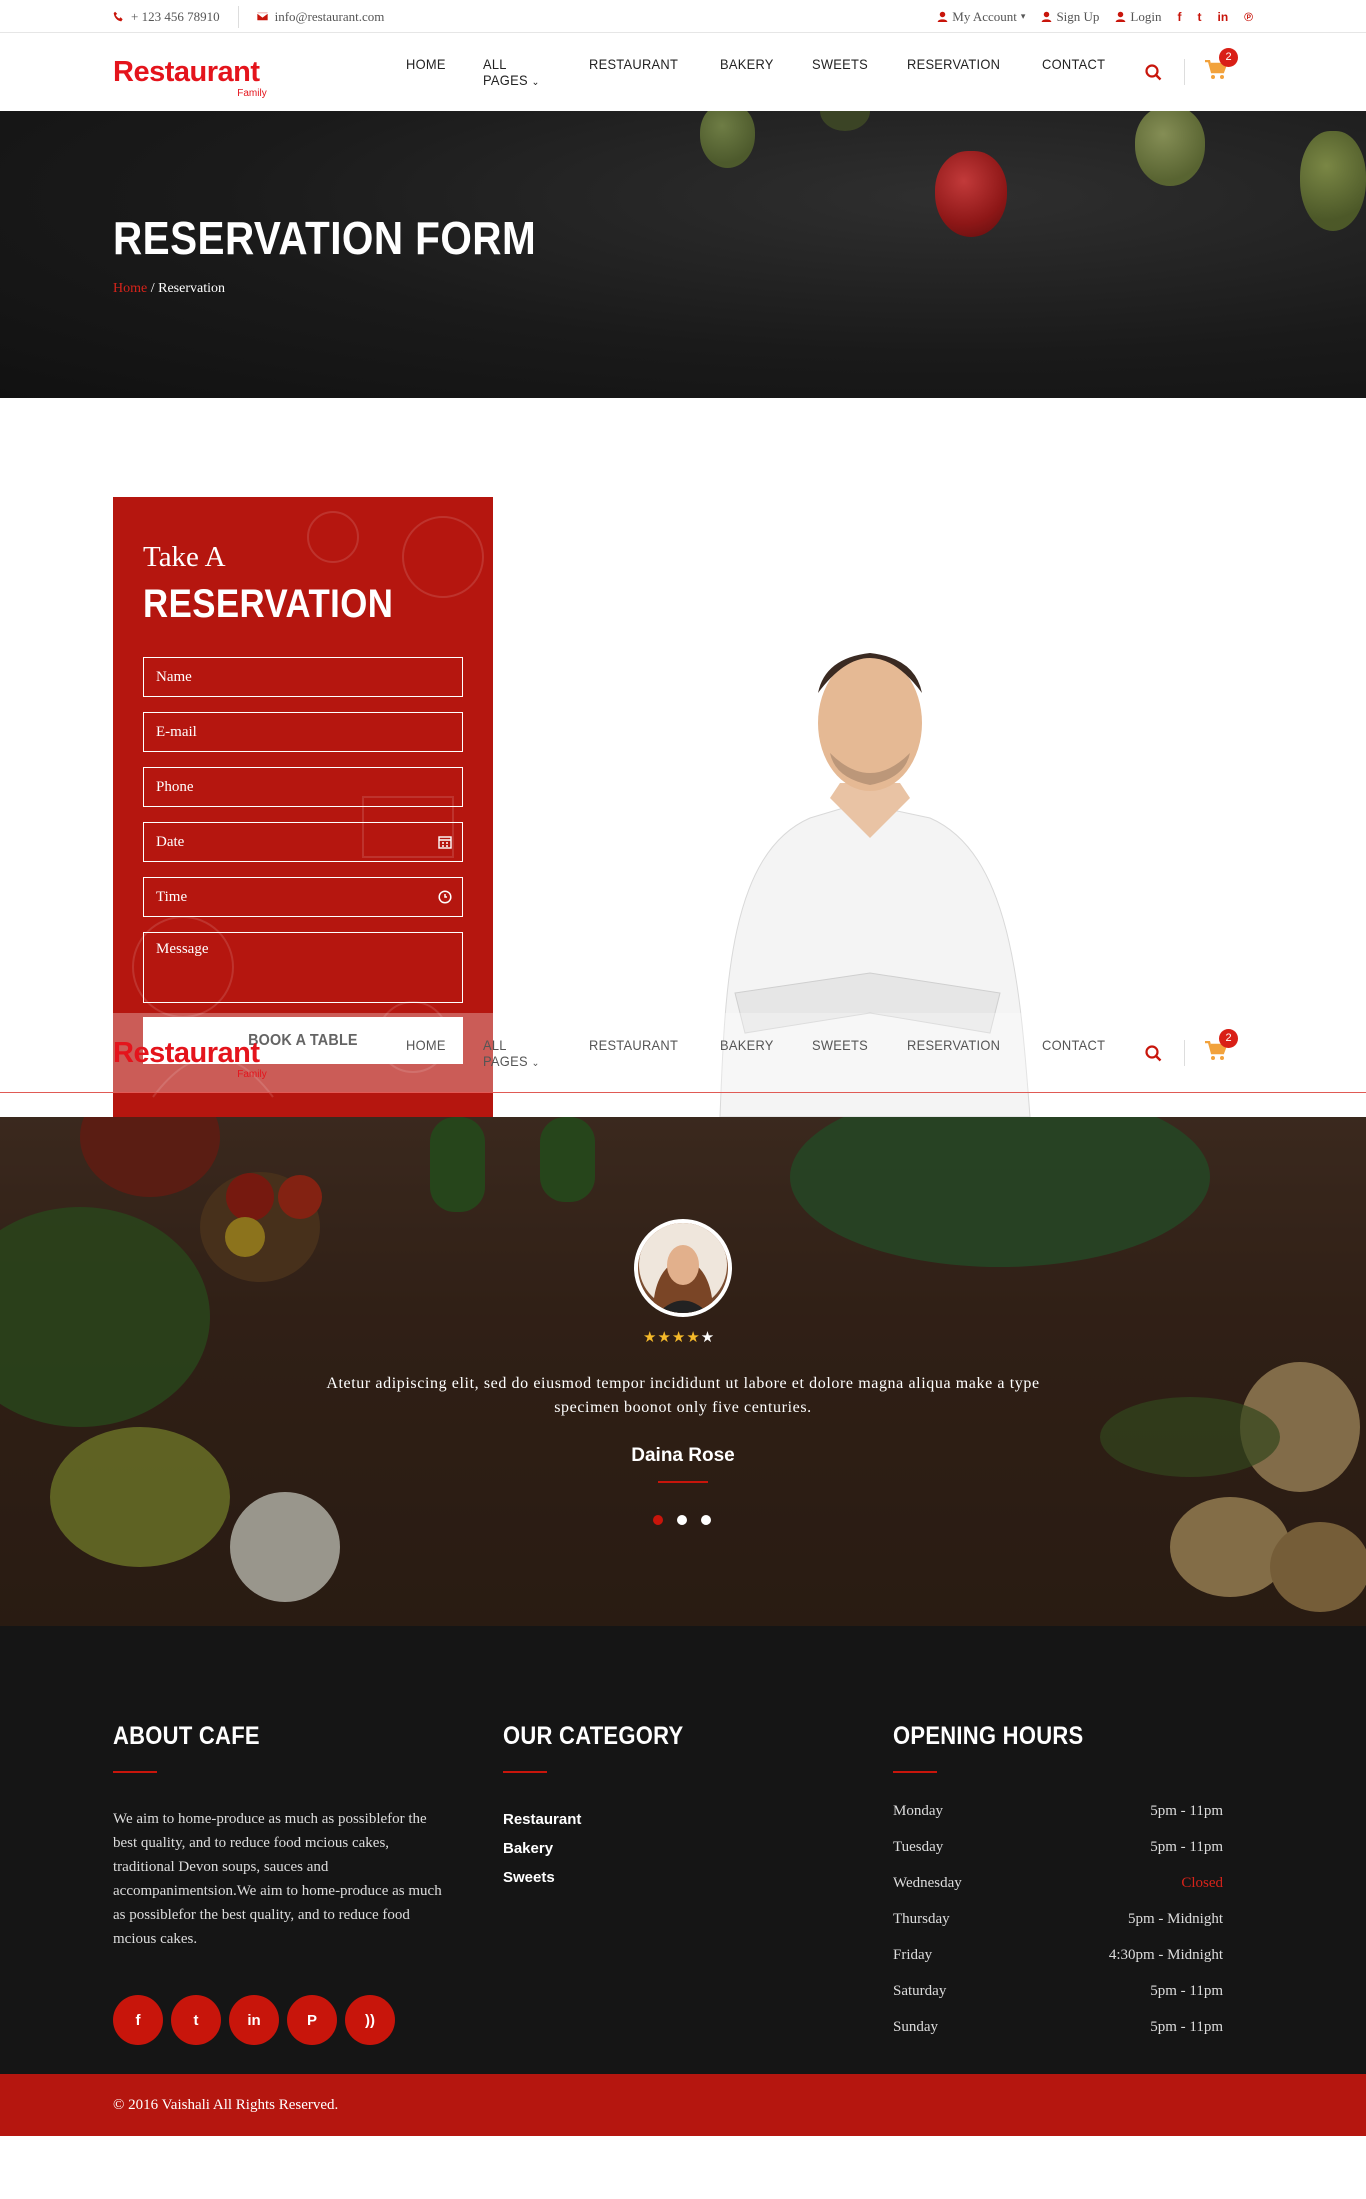 Image resolution: width=1366 pixels, height=2199 pixels. What do you see at coordinates (953, 1053) in the screenshot?
I see `sticky-nav-reservation: RESERVATION` at bounding box center [953, 1053].